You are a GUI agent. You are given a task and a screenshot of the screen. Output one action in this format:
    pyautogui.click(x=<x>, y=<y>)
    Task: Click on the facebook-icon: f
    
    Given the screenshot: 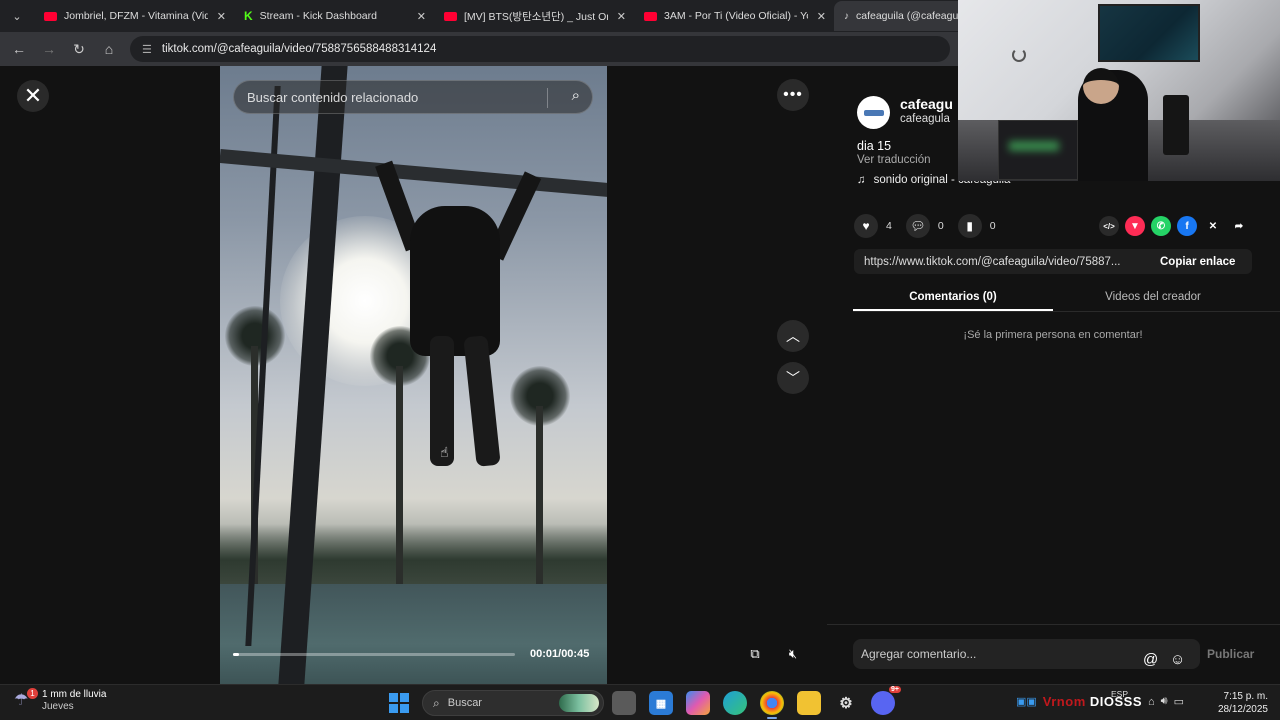 What is the action you would take?
    pyautogui.click(x=1187, y=226)
    